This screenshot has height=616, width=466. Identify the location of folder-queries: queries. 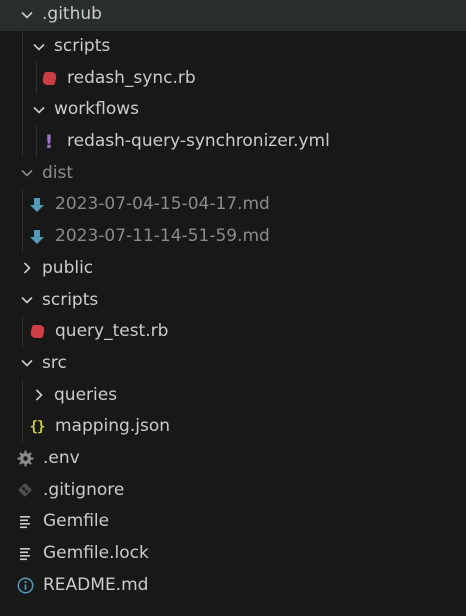
(233, 395).